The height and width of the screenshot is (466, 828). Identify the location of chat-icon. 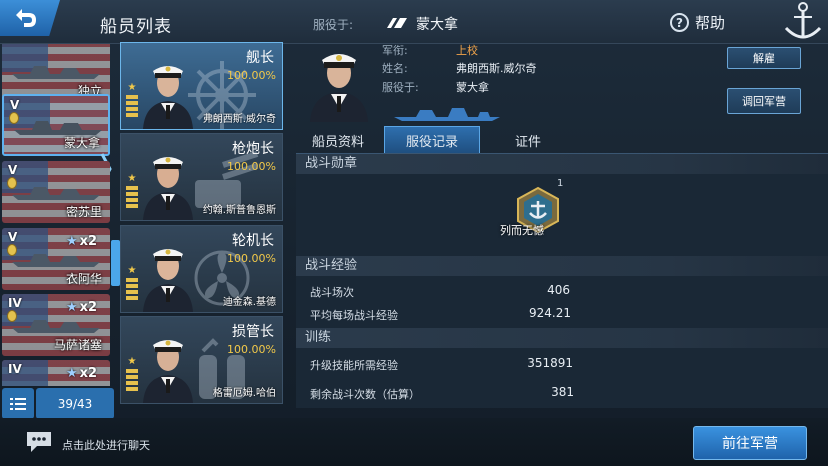
(39, 442).